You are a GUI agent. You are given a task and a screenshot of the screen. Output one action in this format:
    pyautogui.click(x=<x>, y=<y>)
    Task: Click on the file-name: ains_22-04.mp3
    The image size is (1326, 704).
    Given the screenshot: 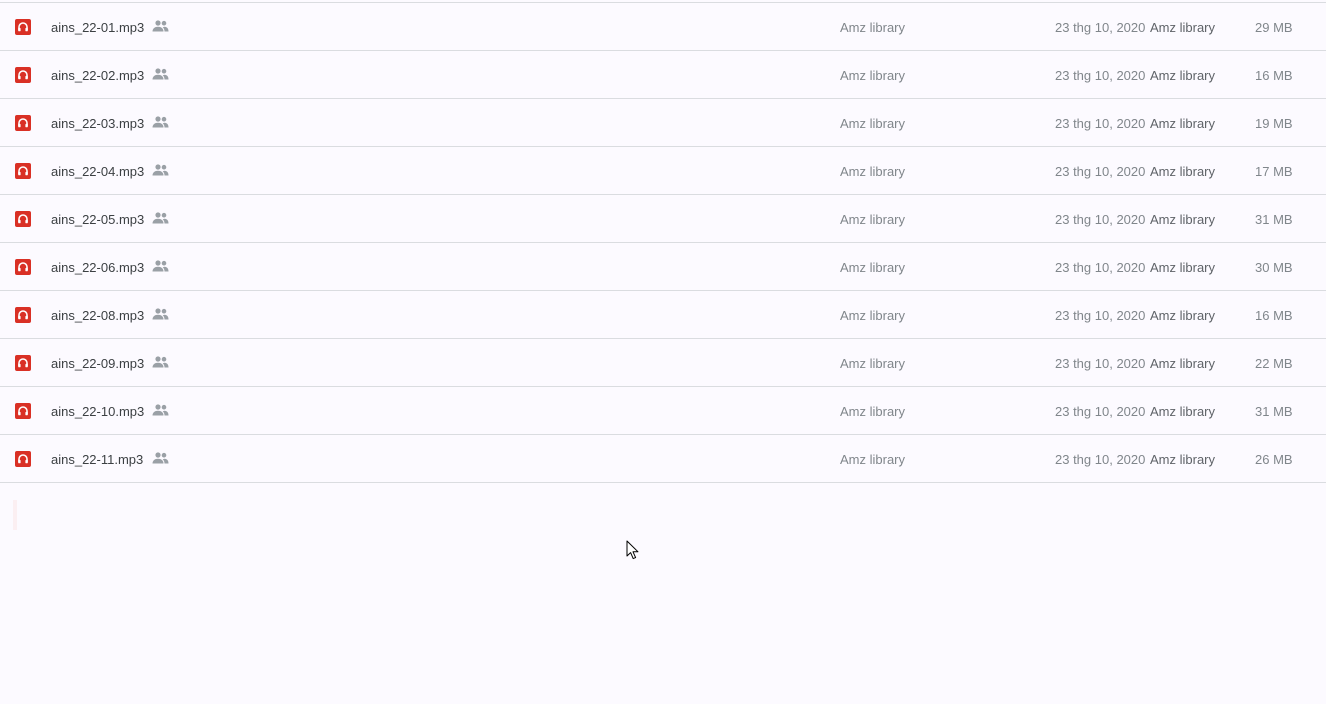 What is the action you would take?
    pyautogui.click(x=97, y=171)
    